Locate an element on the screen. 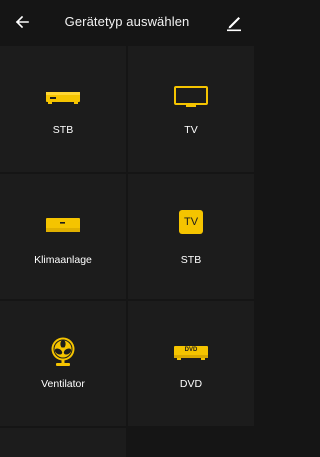  dvd-player-icon: DVD is located at coordinates (191, 354).